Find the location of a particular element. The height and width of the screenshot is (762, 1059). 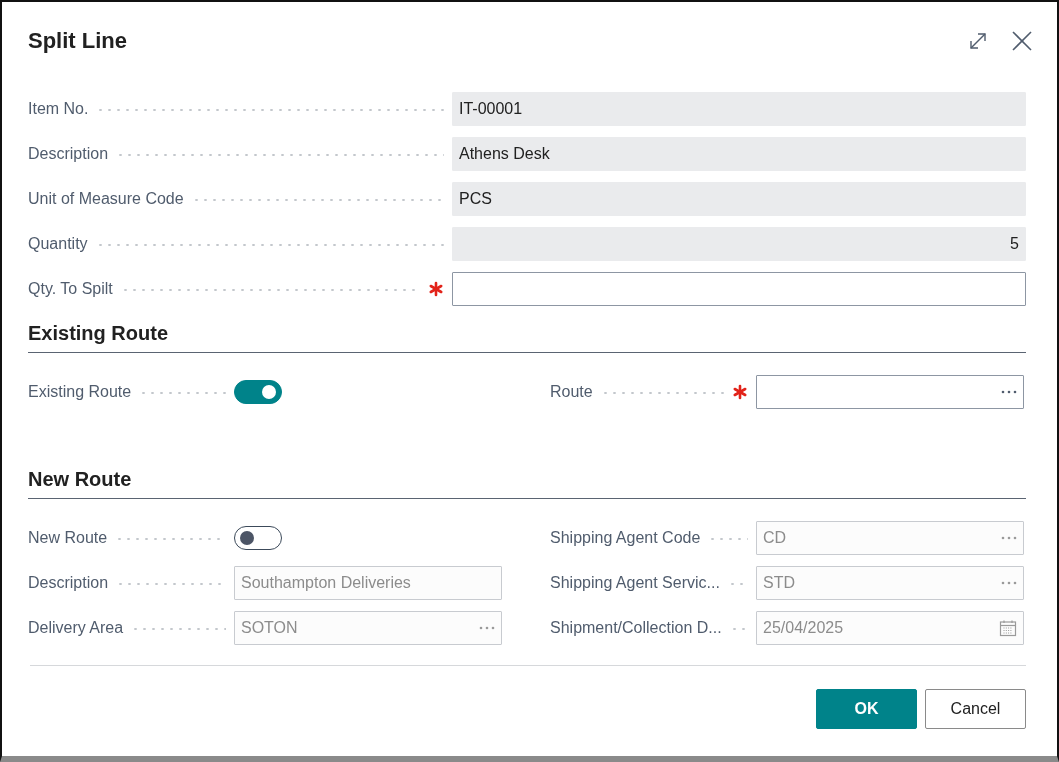

field-label: Item No. is located at coordinates (58, 109).